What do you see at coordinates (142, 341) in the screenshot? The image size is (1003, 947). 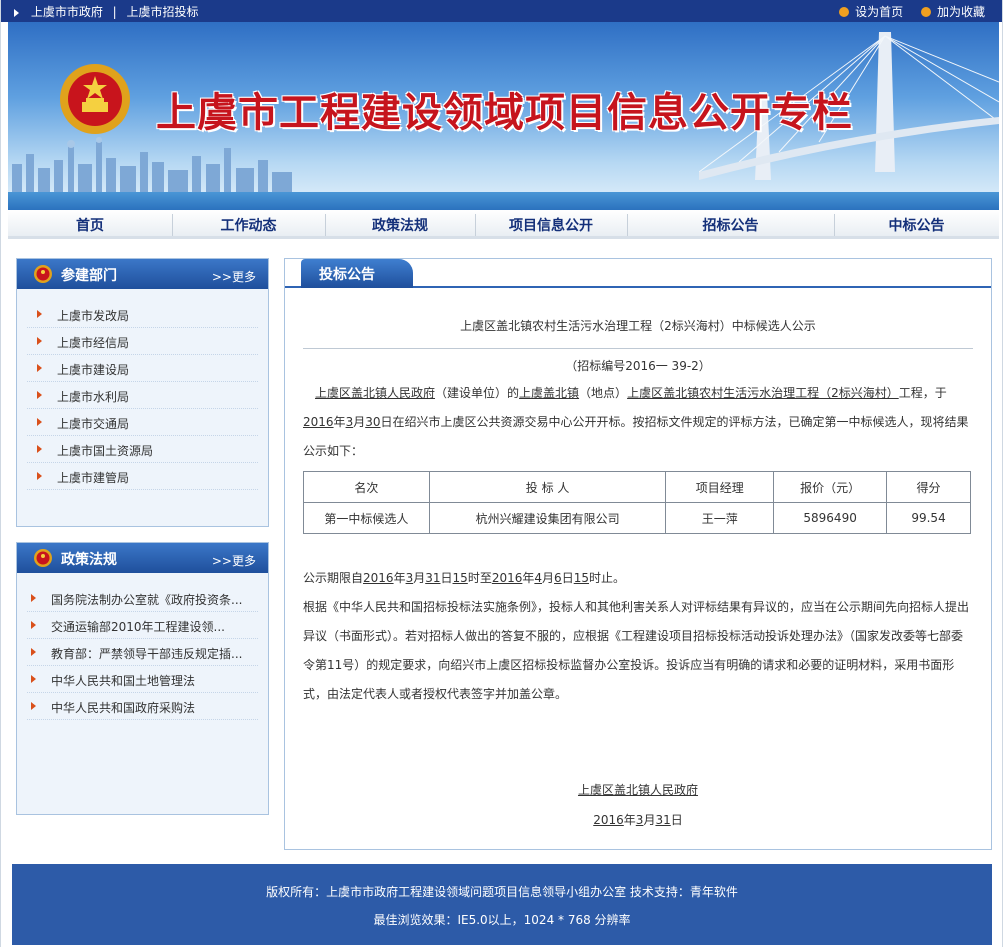 I see `list-item: 上虞市经信局` at bounding box center [142, 341].